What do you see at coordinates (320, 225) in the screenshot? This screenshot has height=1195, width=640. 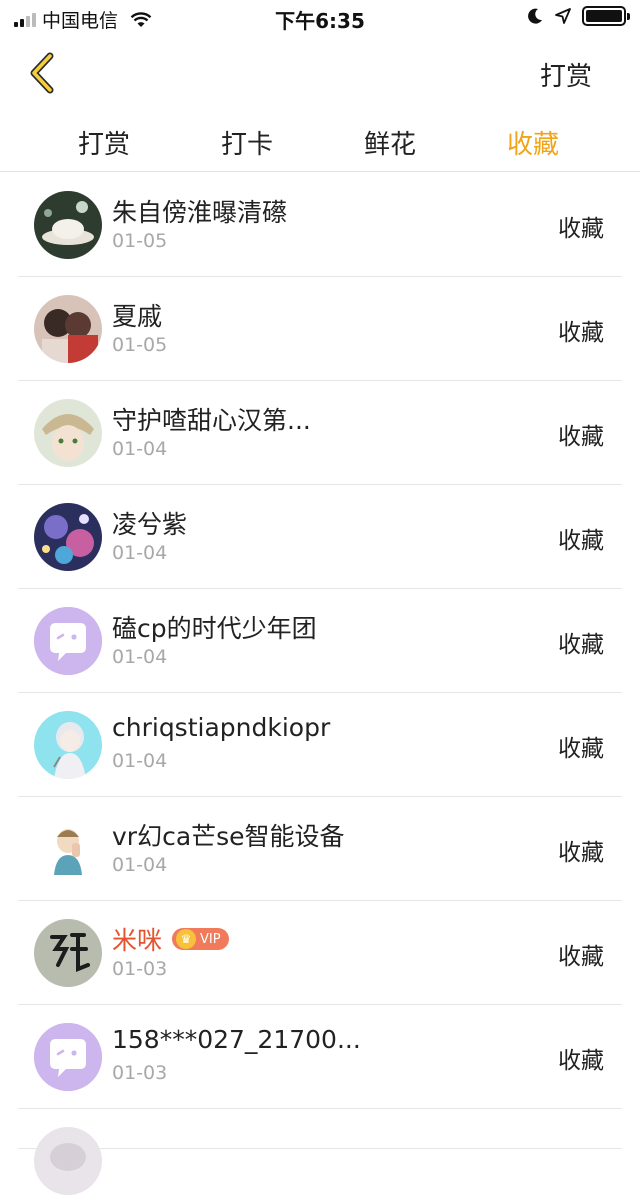 I see `list-item: 朱自傍淮曝清礤 01-05 收藏` at bounding box center [320, 225].